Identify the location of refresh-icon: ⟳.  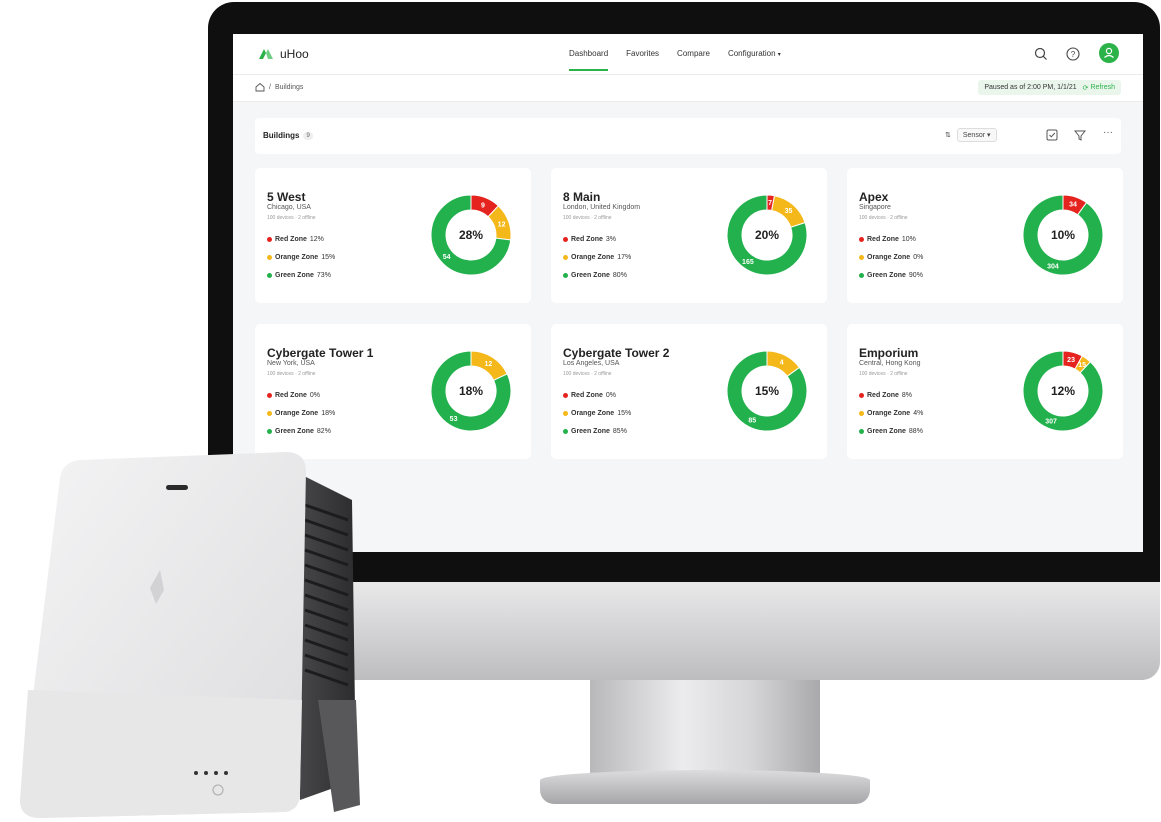
(1085, 88).